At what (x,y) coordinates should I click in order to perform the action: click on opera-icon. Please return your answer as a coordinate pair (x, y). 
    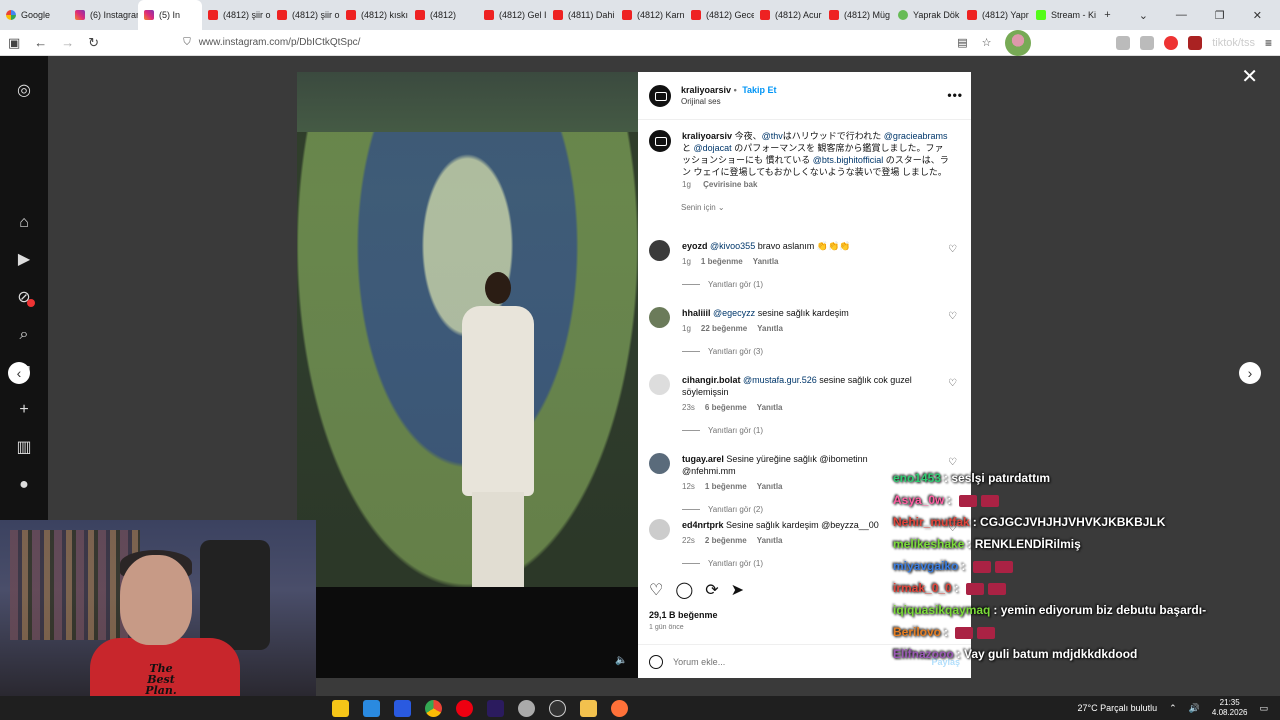
    Looking at the image, I should click on (464, 708).